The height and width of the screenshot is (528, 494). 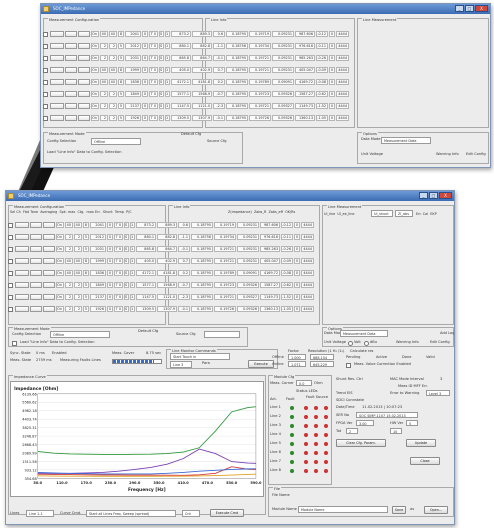 I want to click on close-panel-button: Close, so click(x=425, y=461).